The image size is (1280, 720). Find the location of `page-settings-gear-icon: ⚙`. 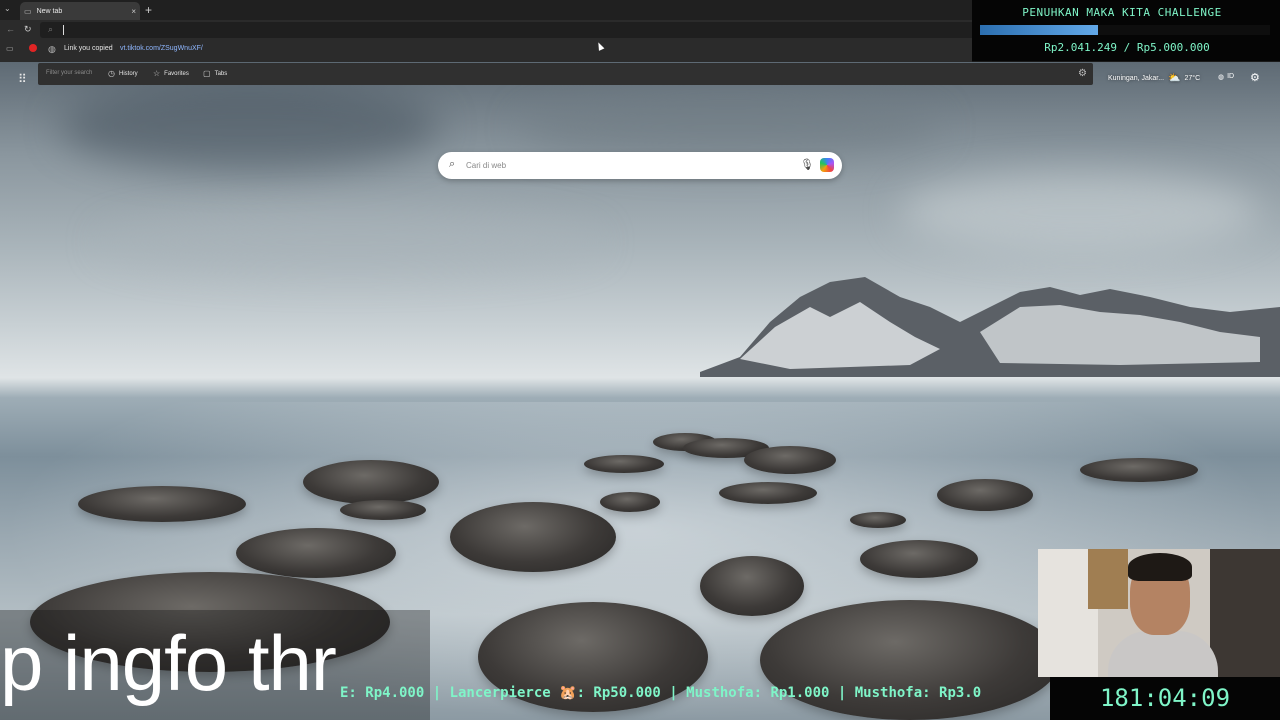

page-settings-gear-icon: ⚙ is located at coordinates (1255, 77).